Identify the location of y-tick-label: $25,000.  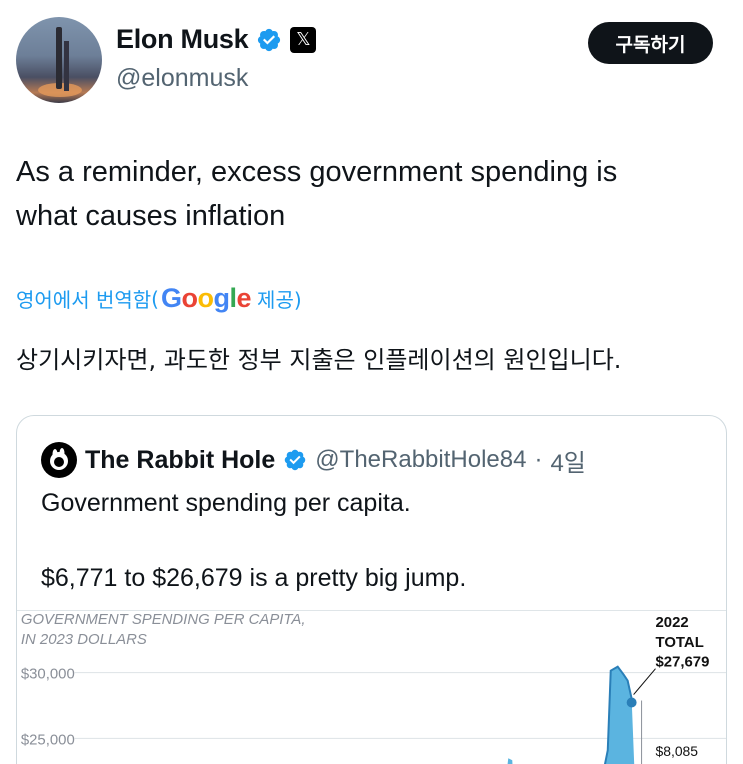
(48, 739).